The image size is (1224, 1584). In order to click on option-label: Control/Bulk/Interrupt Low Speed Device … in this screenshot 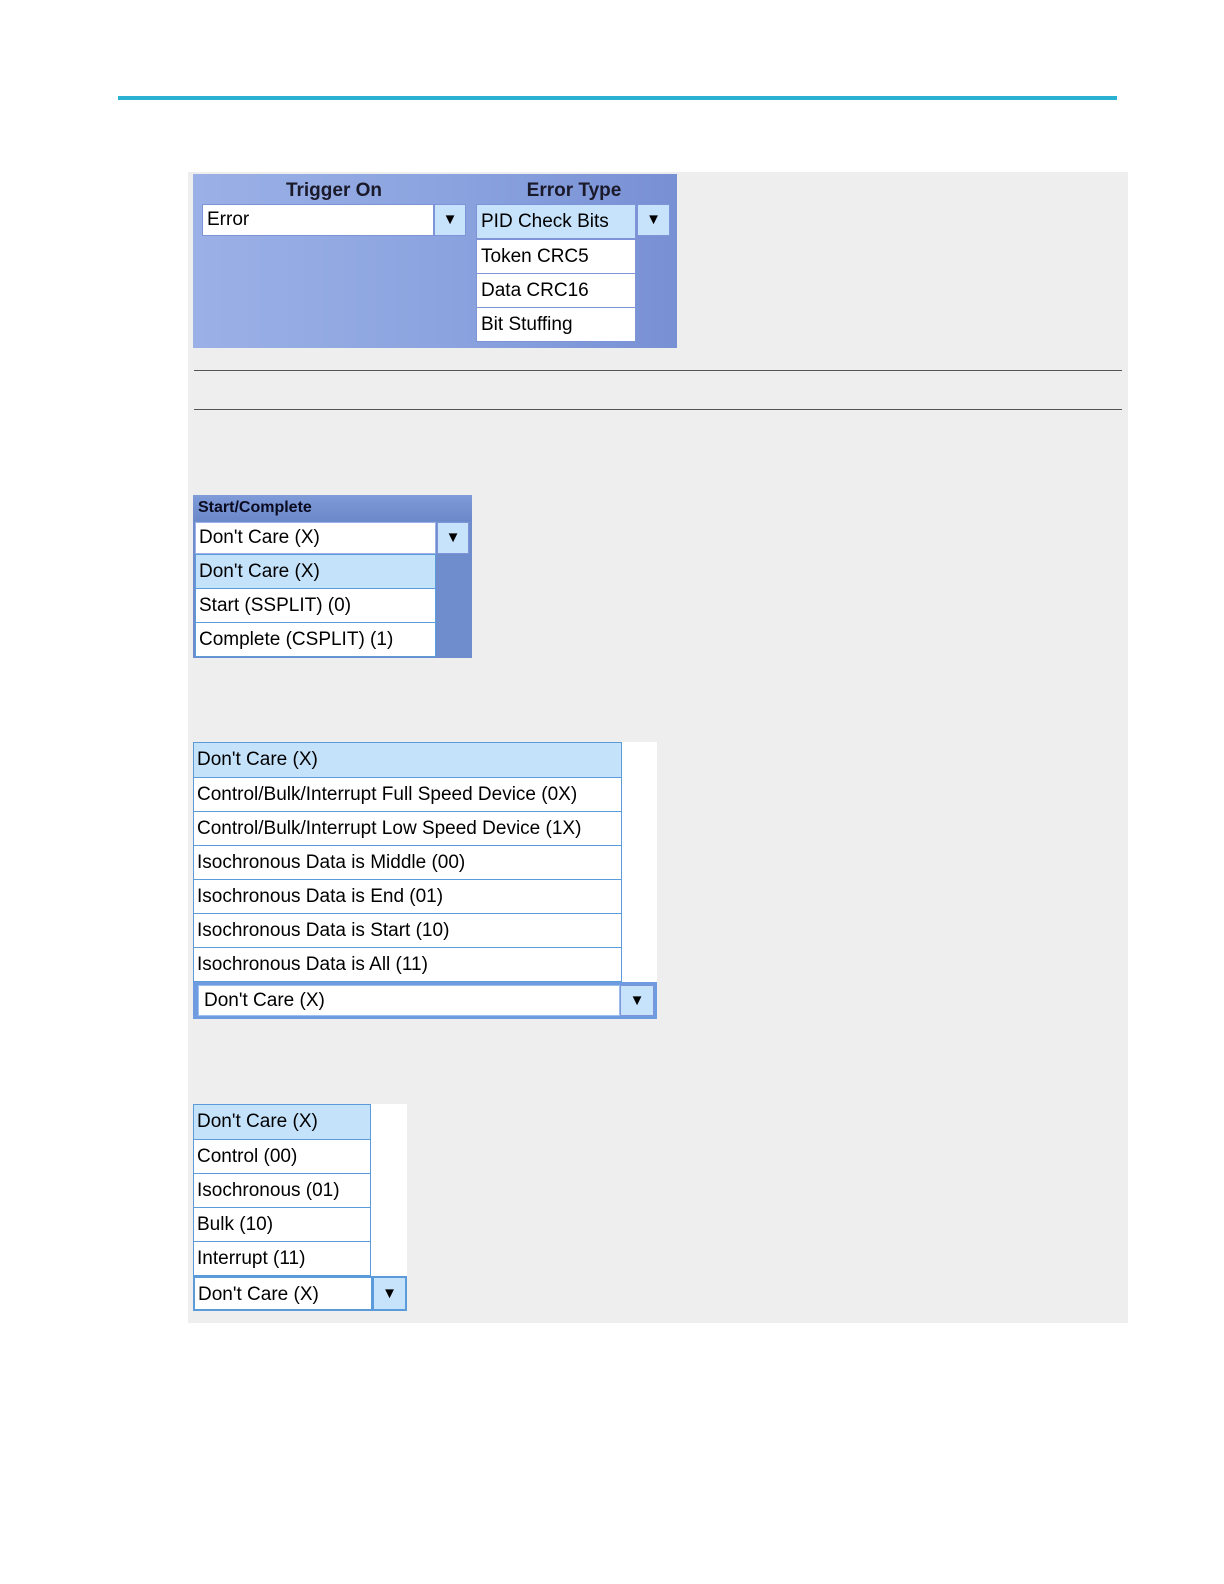, I will do `click(389, 828)`.